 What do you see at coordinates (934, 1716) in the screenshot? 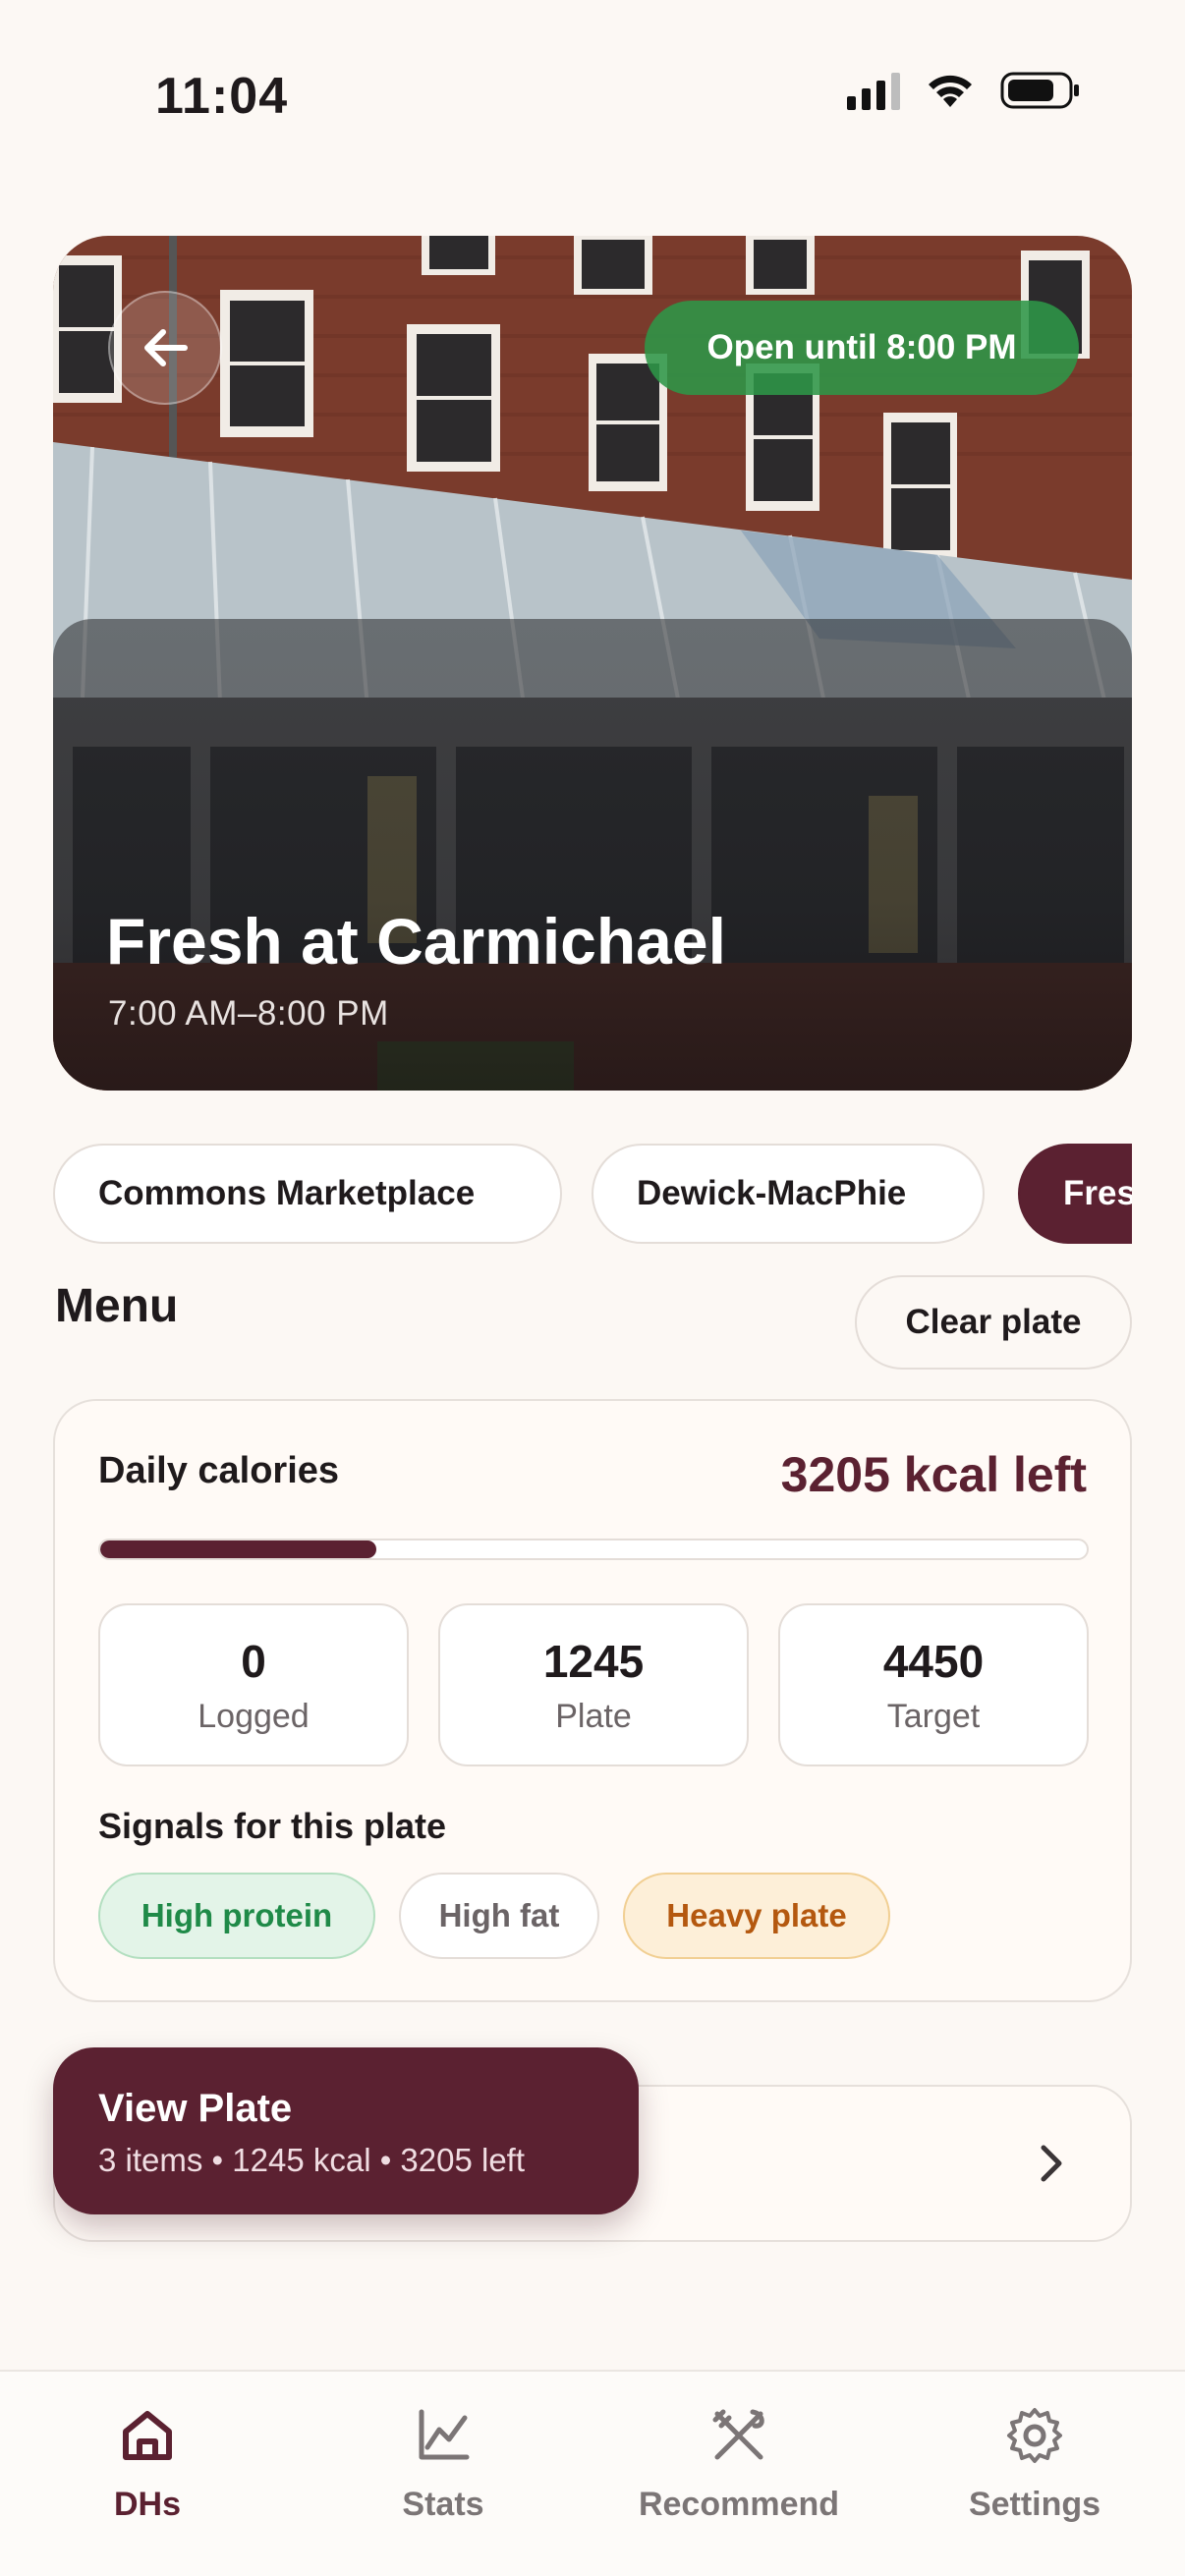
I see `stat-label: Target` at bounding box center [934, 1716].